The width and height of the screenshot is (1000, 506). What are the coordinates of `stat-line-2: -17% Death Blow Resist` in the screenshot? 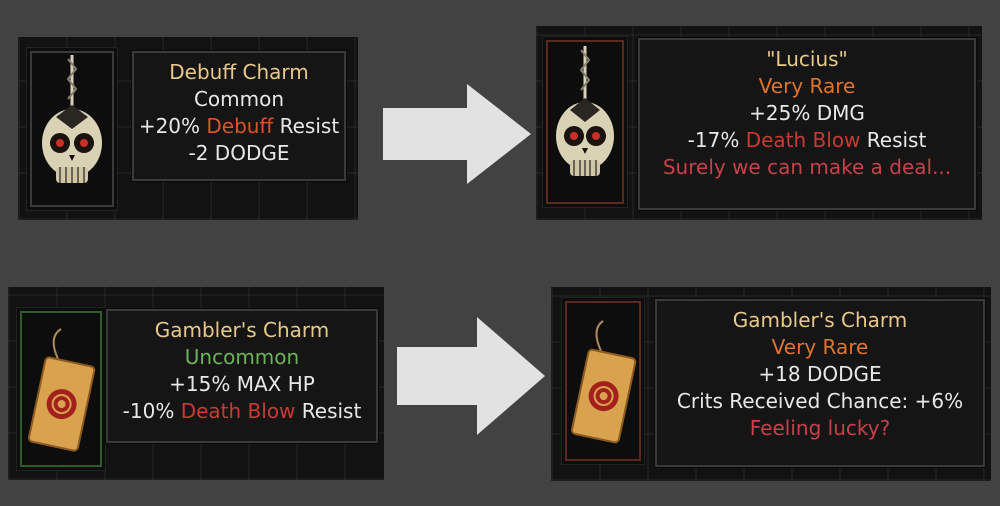 It's located at (807, 140).